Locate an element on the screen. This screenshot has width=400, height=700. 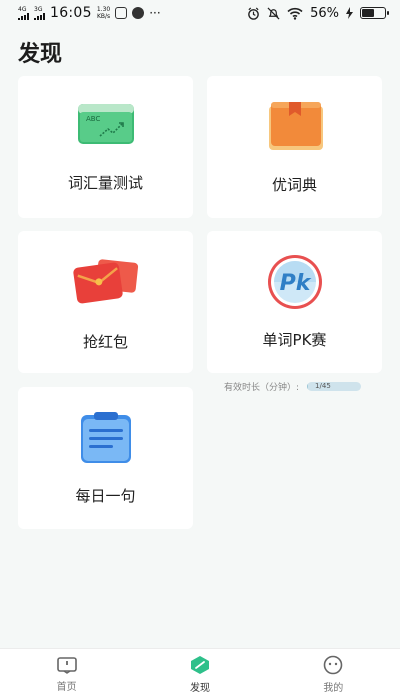
profile-icon is located at coordinates (333, 665).